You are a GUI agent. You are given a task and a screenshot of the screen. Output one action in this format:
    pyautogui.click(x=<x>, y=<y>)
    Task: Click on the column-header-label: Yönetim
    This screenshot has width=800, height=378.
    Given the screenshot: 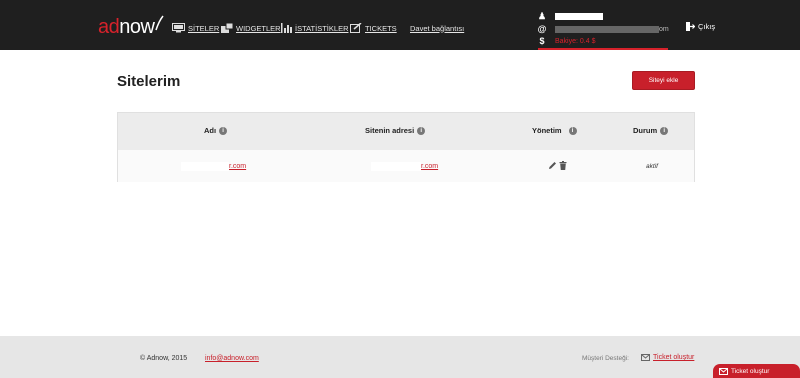 What is the action you would take?
    pyautogui.click(x=547, y=130)
    